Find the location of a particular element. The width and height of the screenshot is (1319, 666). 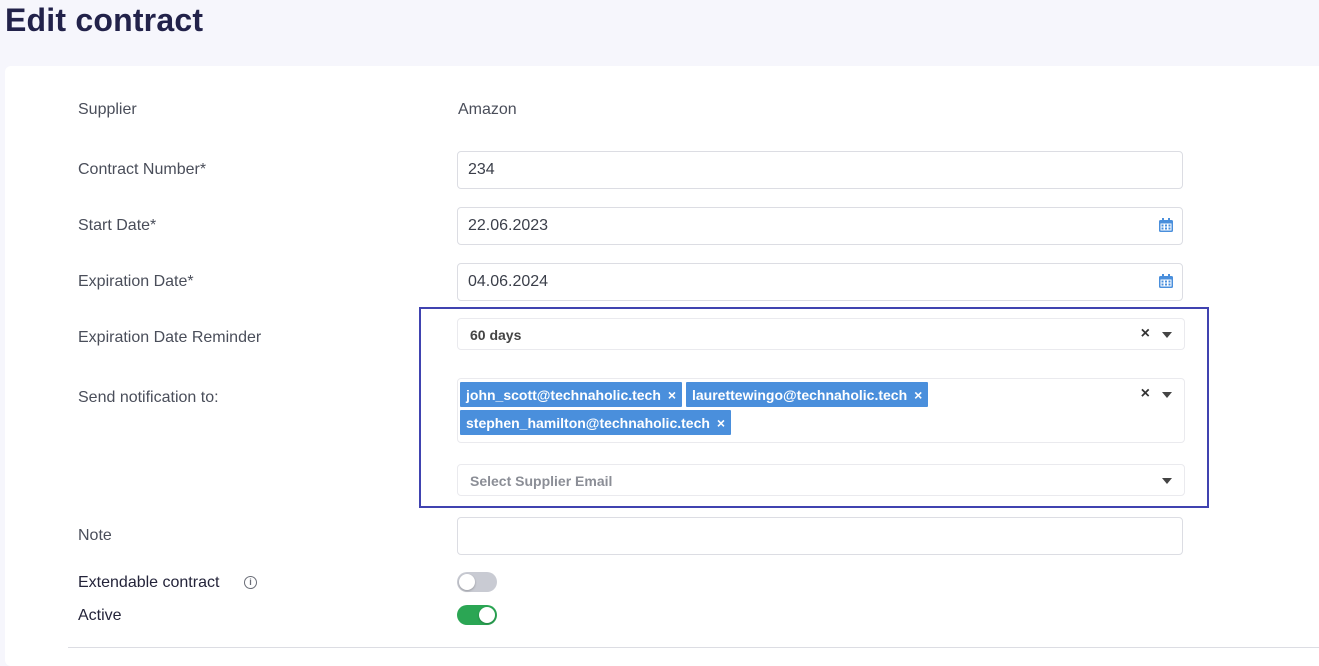

supplier-email-select: Select Supplier Email is located at coordinates (821, 480).